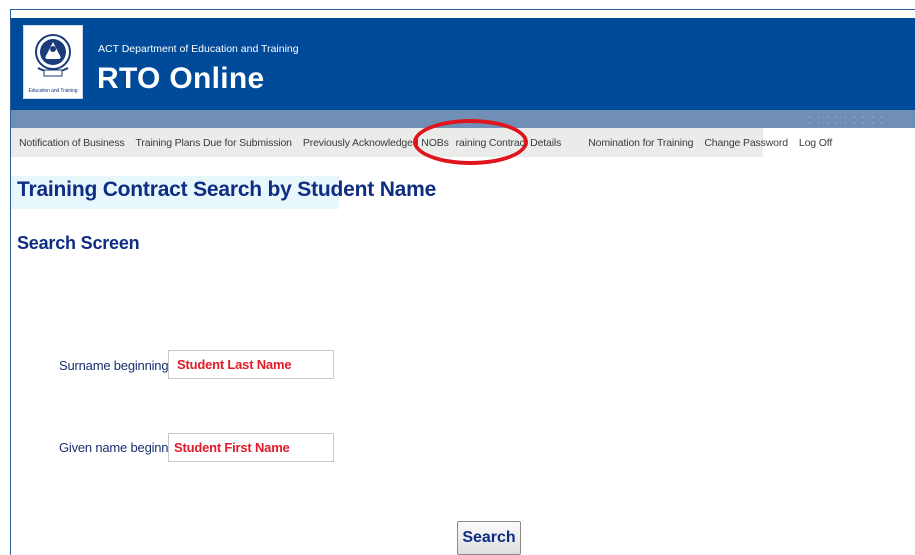  I want to click on section-title: Search Screen, so click(78, 243).